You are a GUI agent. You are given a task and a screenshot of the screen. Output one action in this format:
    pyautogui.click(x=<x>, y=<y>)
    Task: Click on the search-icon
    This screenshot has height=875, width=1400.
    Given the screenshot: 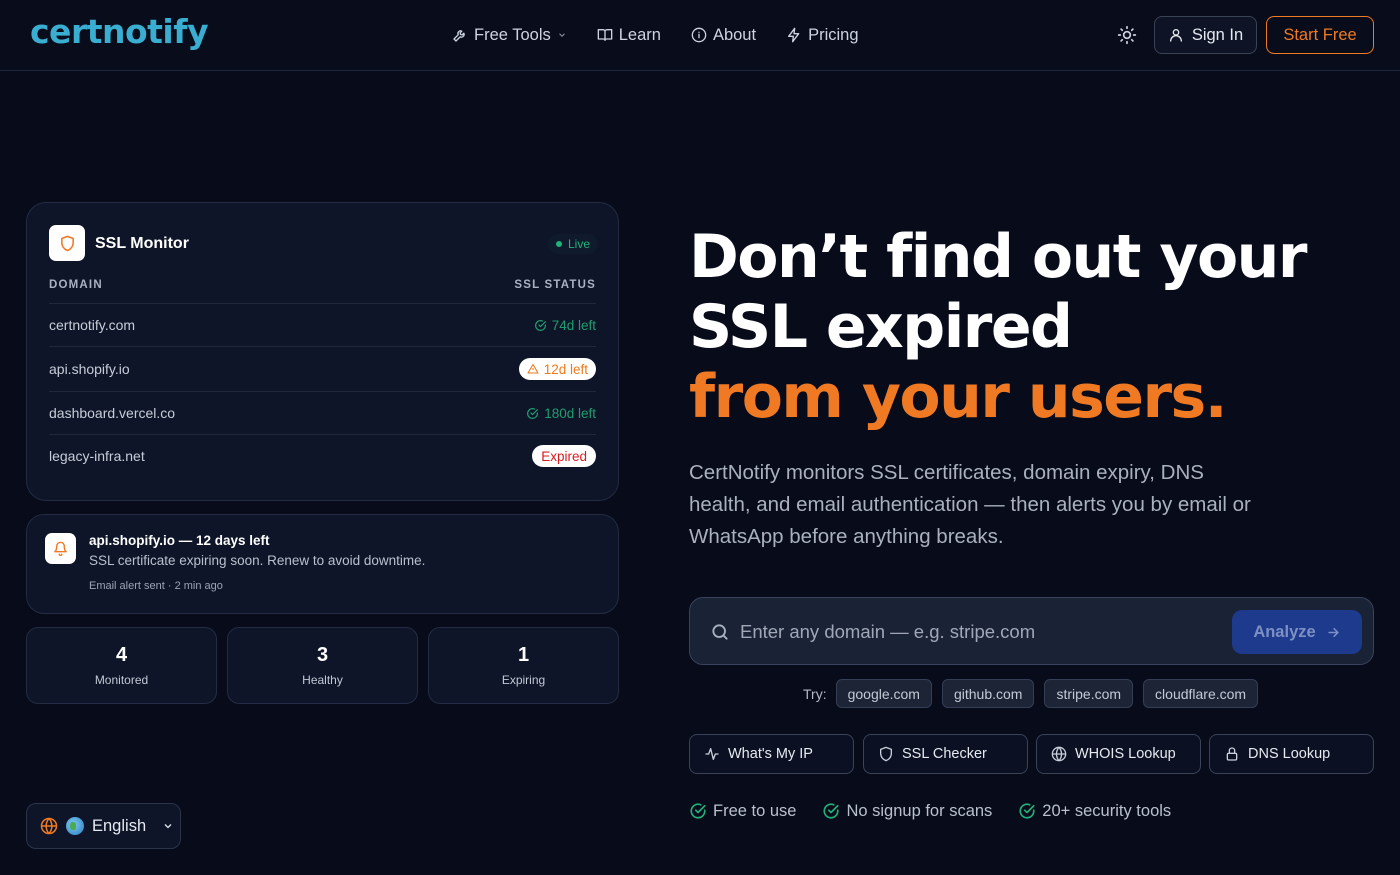 What is the action you would take?
    pyautogui.click(x=720, y=632)
    